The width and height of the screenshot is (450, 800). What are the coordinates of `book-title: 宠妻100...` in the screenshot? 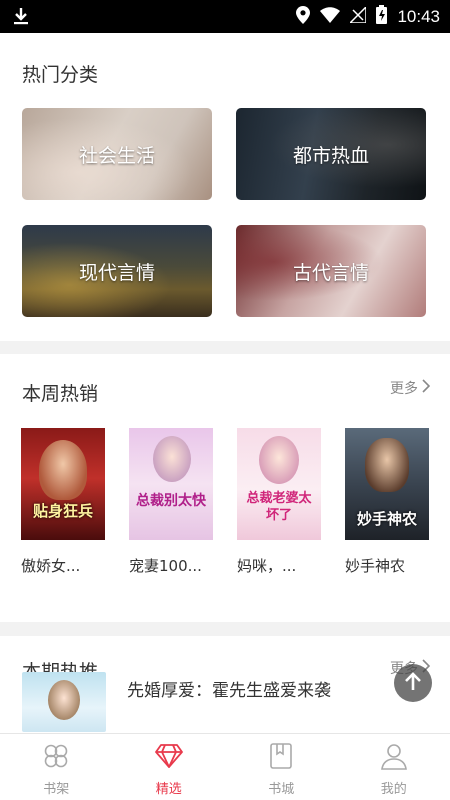 It's located at (165, 566).